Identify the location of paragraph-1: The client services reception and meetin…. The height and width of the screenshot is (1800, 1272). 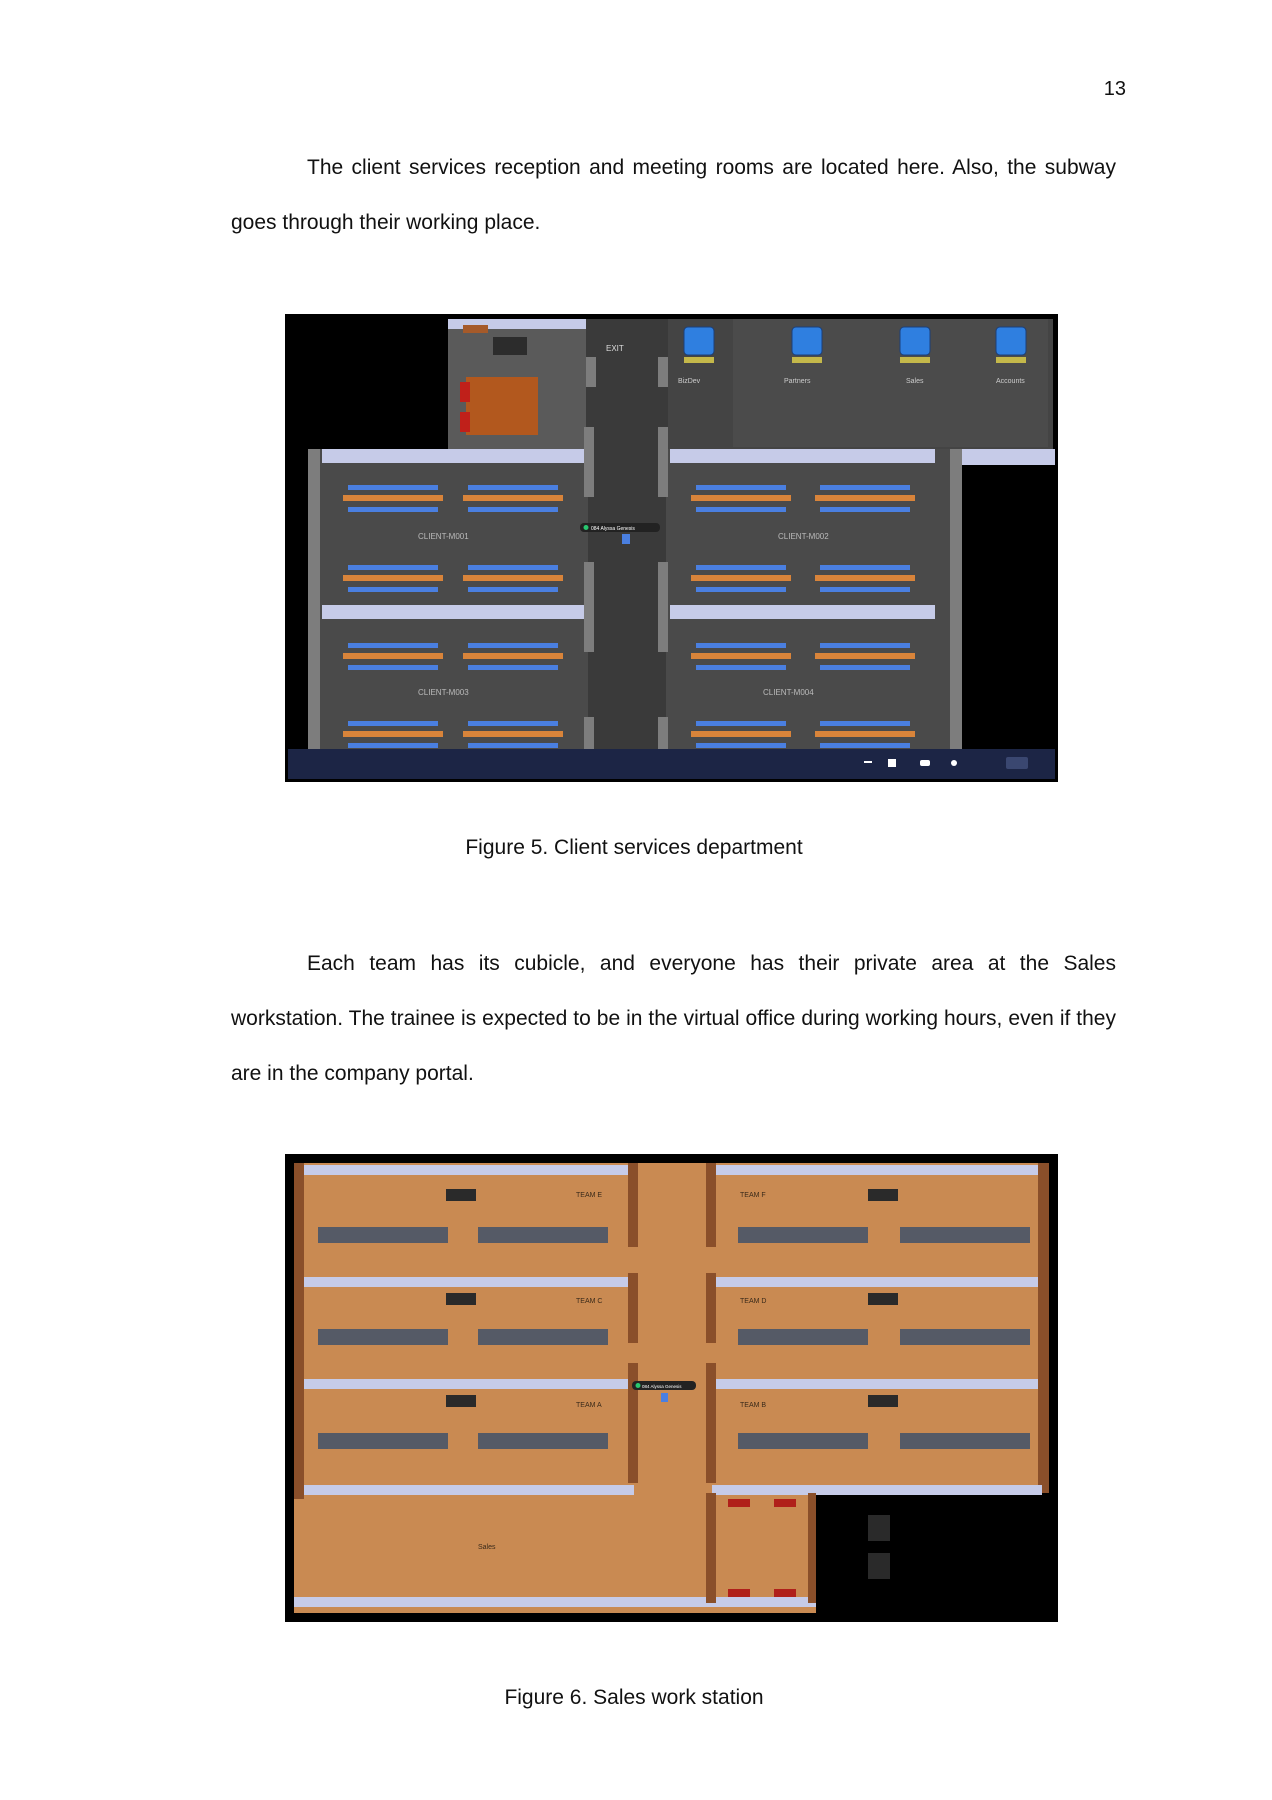
(673, 195).